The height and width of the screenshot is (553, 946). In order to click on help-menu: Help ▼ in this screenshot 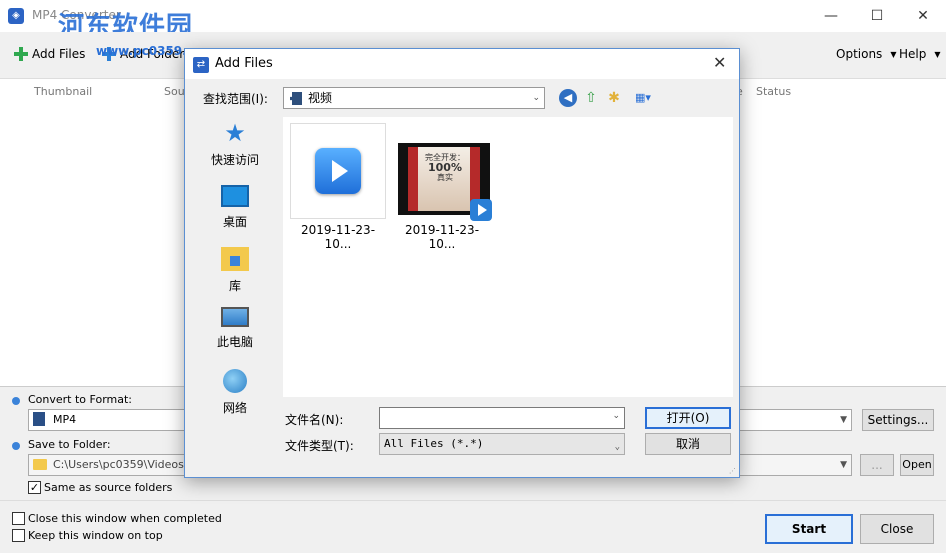, I will do `click(920, 54)`.